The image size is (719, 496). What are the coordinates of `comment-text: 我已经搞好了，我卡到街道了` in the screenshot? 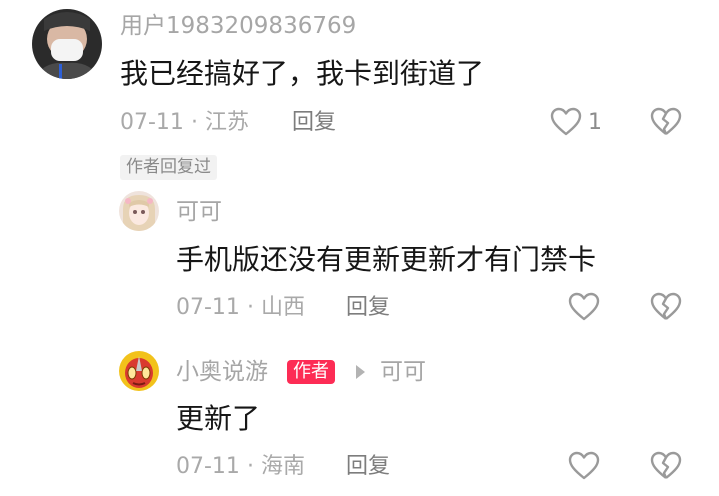 It's located at (302, 73).